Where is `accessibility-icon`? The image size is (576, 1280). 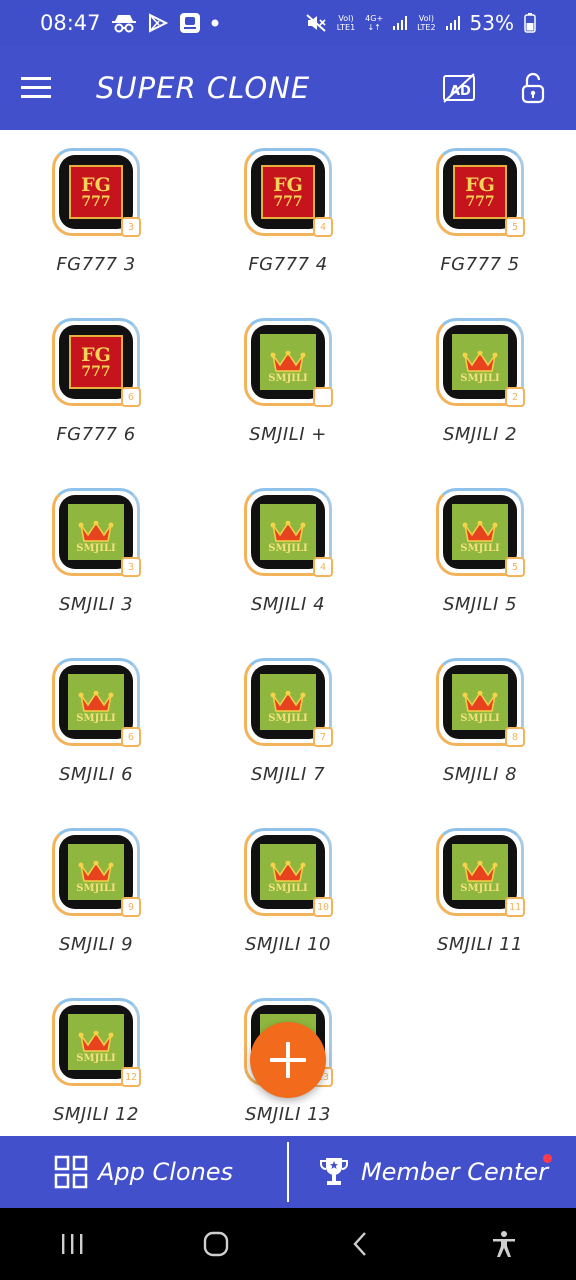 accessibility-icon is located at coordinates (504, 1244).